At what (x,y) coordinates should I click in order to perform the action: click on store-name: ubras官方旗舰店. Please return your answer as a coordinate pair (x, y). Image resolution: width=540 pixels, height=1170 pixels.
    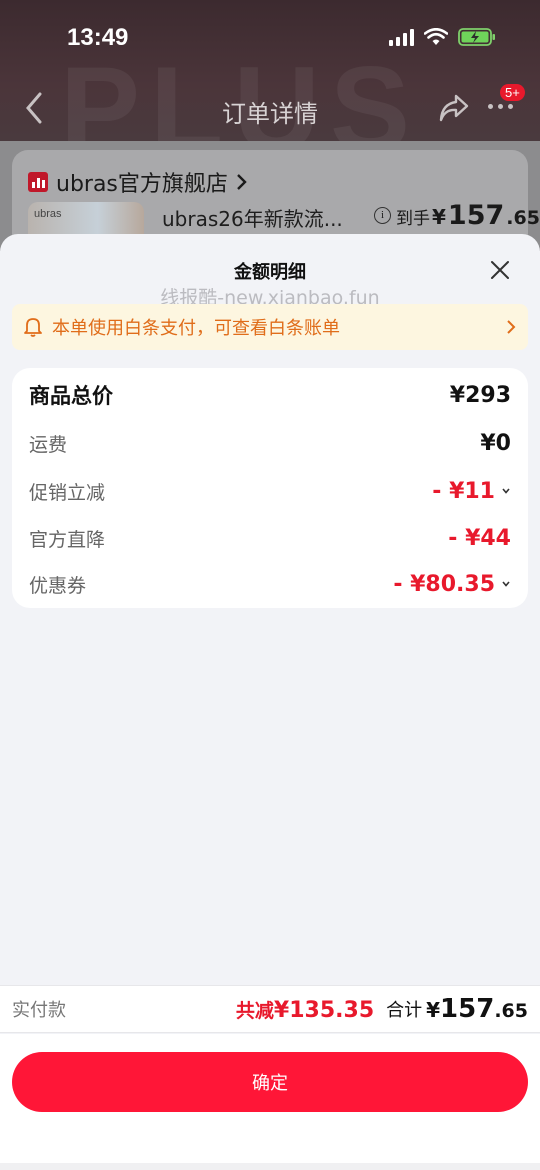
    Looking at the image, I should click on (142, 184).